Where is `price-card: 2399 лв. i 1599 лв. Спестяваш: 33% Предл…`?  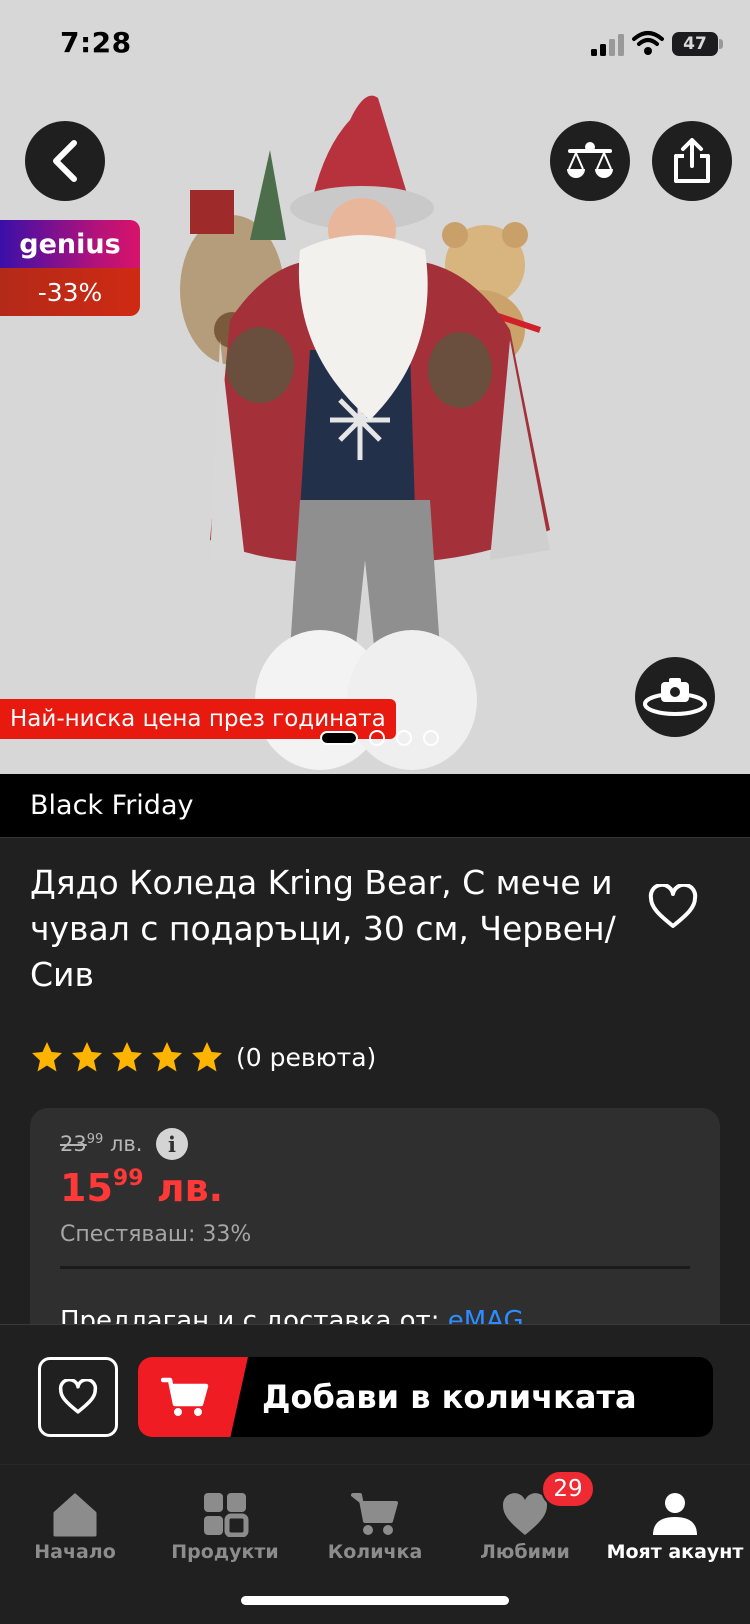
price-card: 2399 лв. i 1599 лв. Спестяваш: 33% Предл… is located at coordinates (375, 1228).